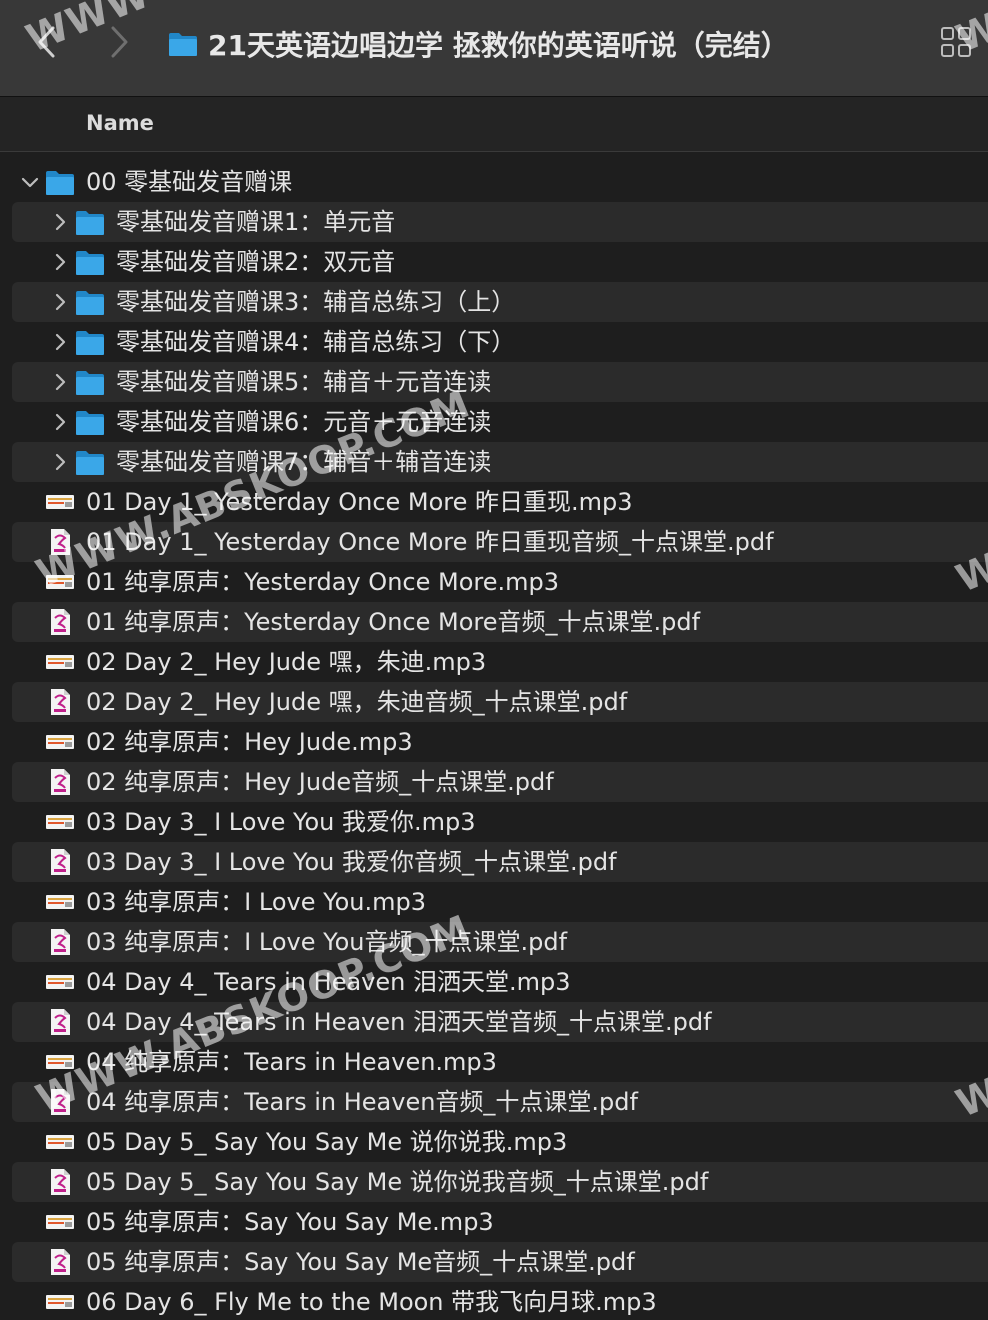  Describe the element at coordinates (500, 742) in the screenshot. I see `file-row: 02 纯享原声：Hey Jude.mp3` at that location.